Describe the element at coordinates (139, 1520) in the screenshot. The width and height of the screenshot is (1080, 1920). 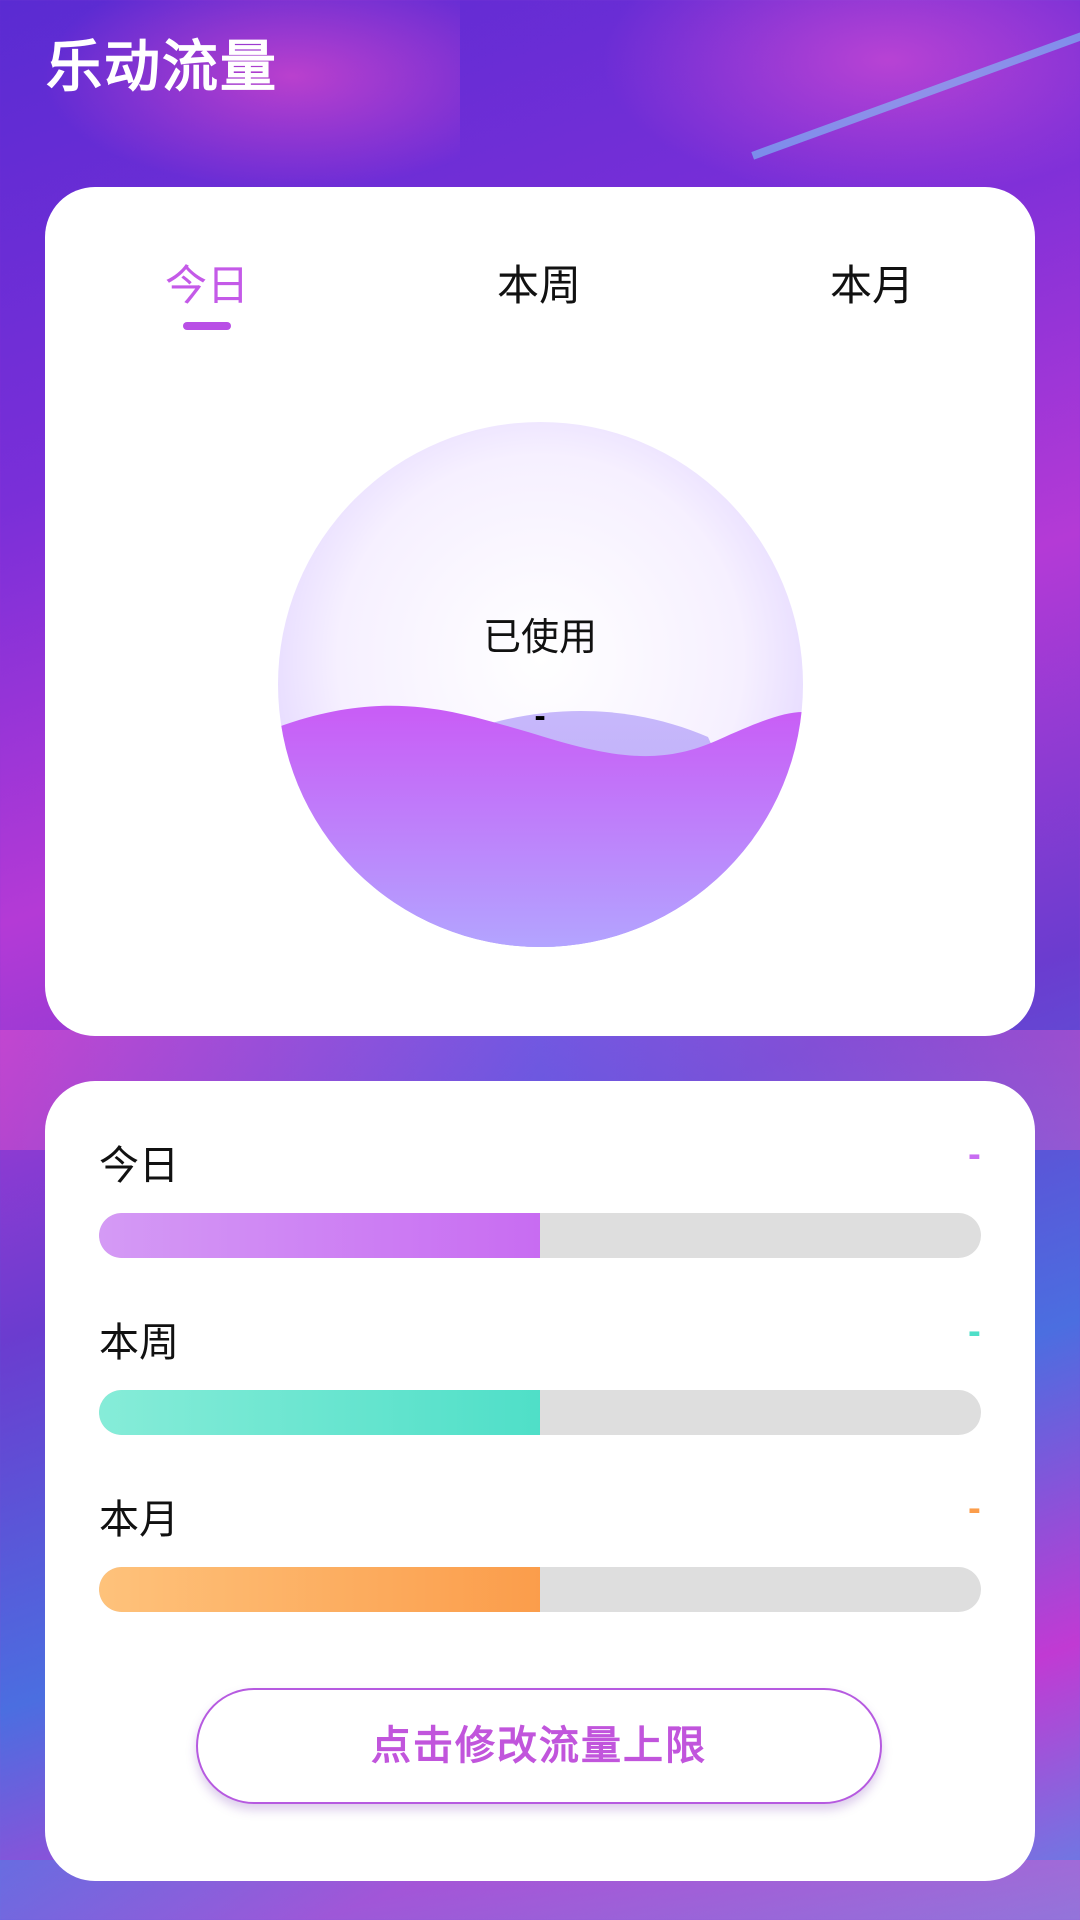
I see `usage-row-label-month: 本月` at that location.